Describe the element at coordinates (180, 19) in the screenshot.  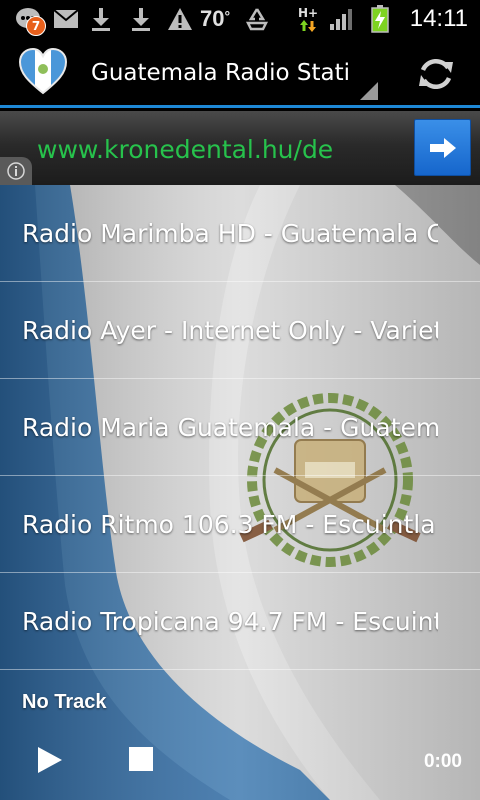
I see `warning-icon` at that location.